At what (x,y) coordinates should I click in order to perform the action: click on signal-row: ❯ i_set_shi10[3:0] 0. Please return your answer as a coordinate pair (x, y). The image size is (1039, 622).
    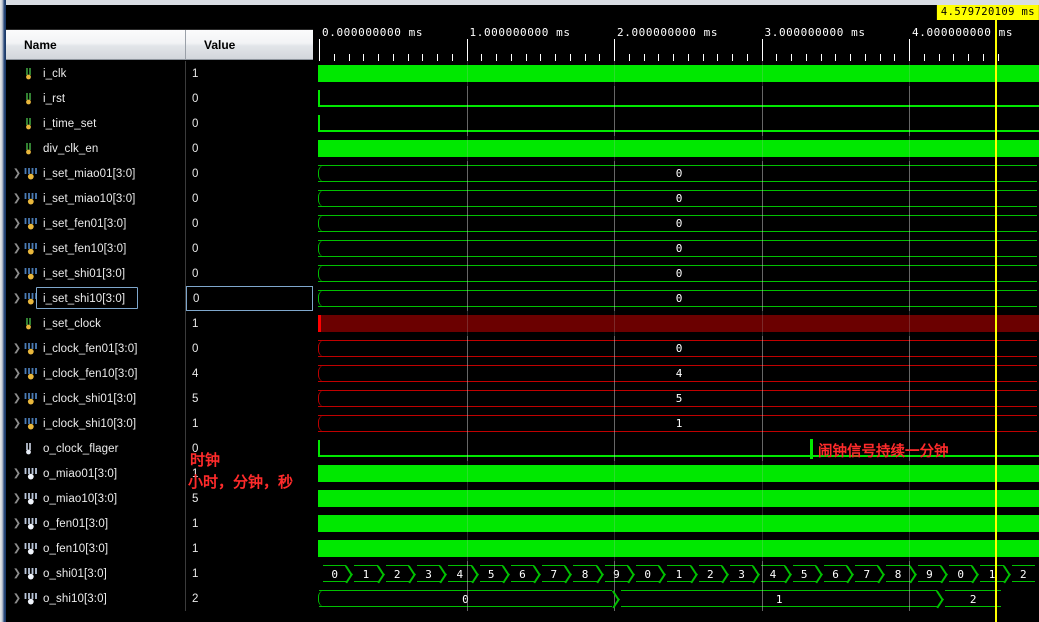
    Looking at the image, I should click on (159, 298).